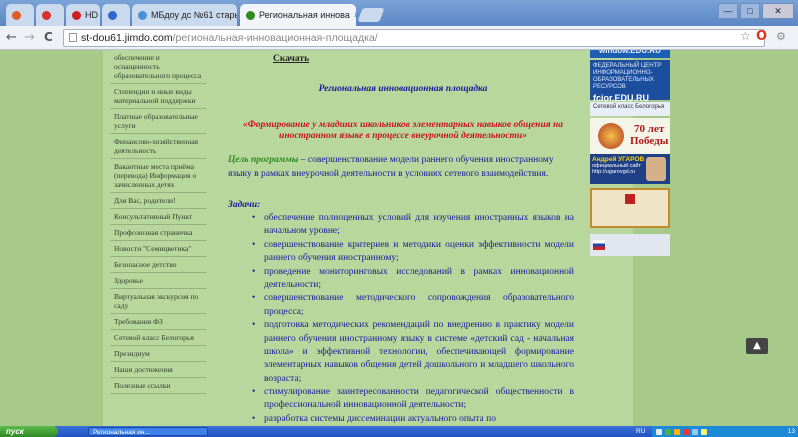 This screenshot has width=798, height=437. What do you see at coordinates (640, 431) in the screenshot?
I see `language-indicator: RU` at bounding box center [640, 431].